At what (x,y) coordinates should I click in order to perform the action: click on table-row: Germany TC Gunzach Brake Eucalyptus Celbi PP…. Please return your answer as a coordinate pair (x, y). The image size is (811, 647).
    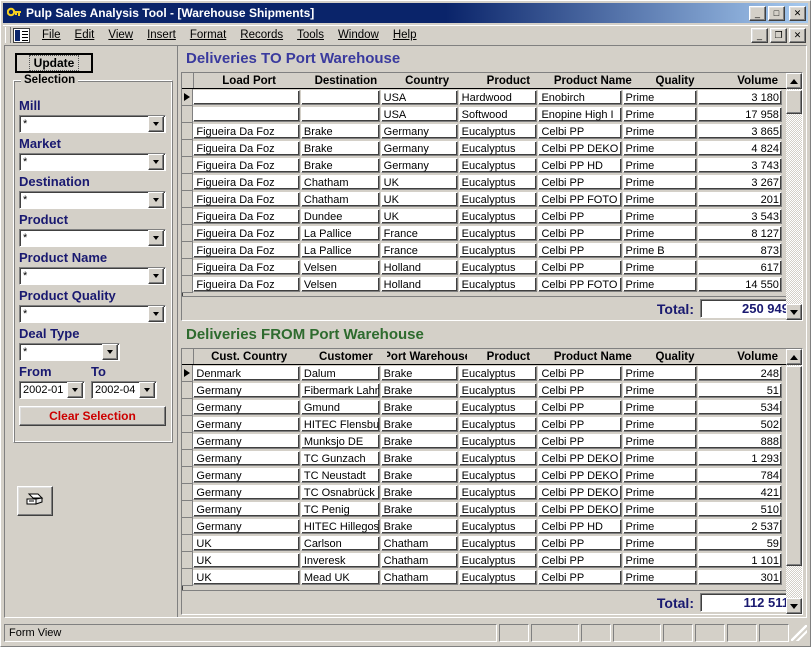
    Looking at the image, I should click on (492, 458).